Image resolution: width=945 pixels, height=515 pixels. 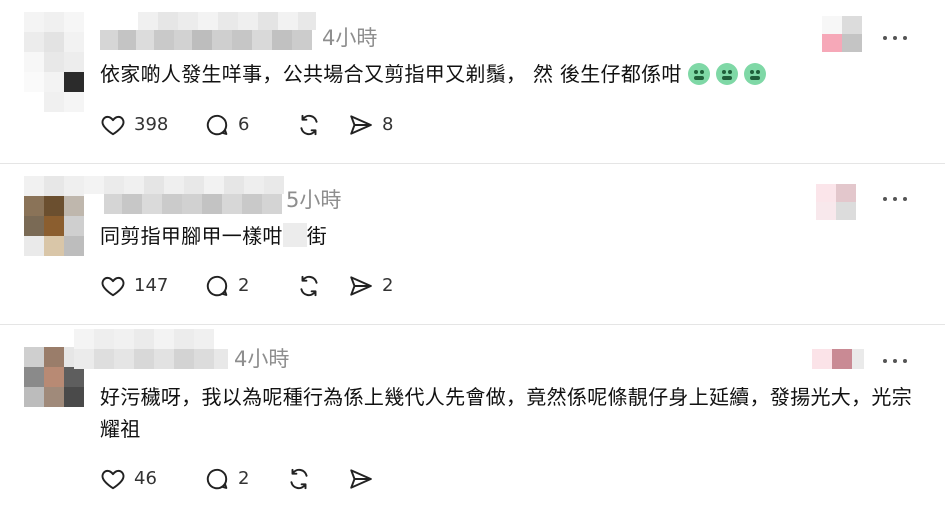 I want to click on like-count: 147, so click(x=151, y=285).